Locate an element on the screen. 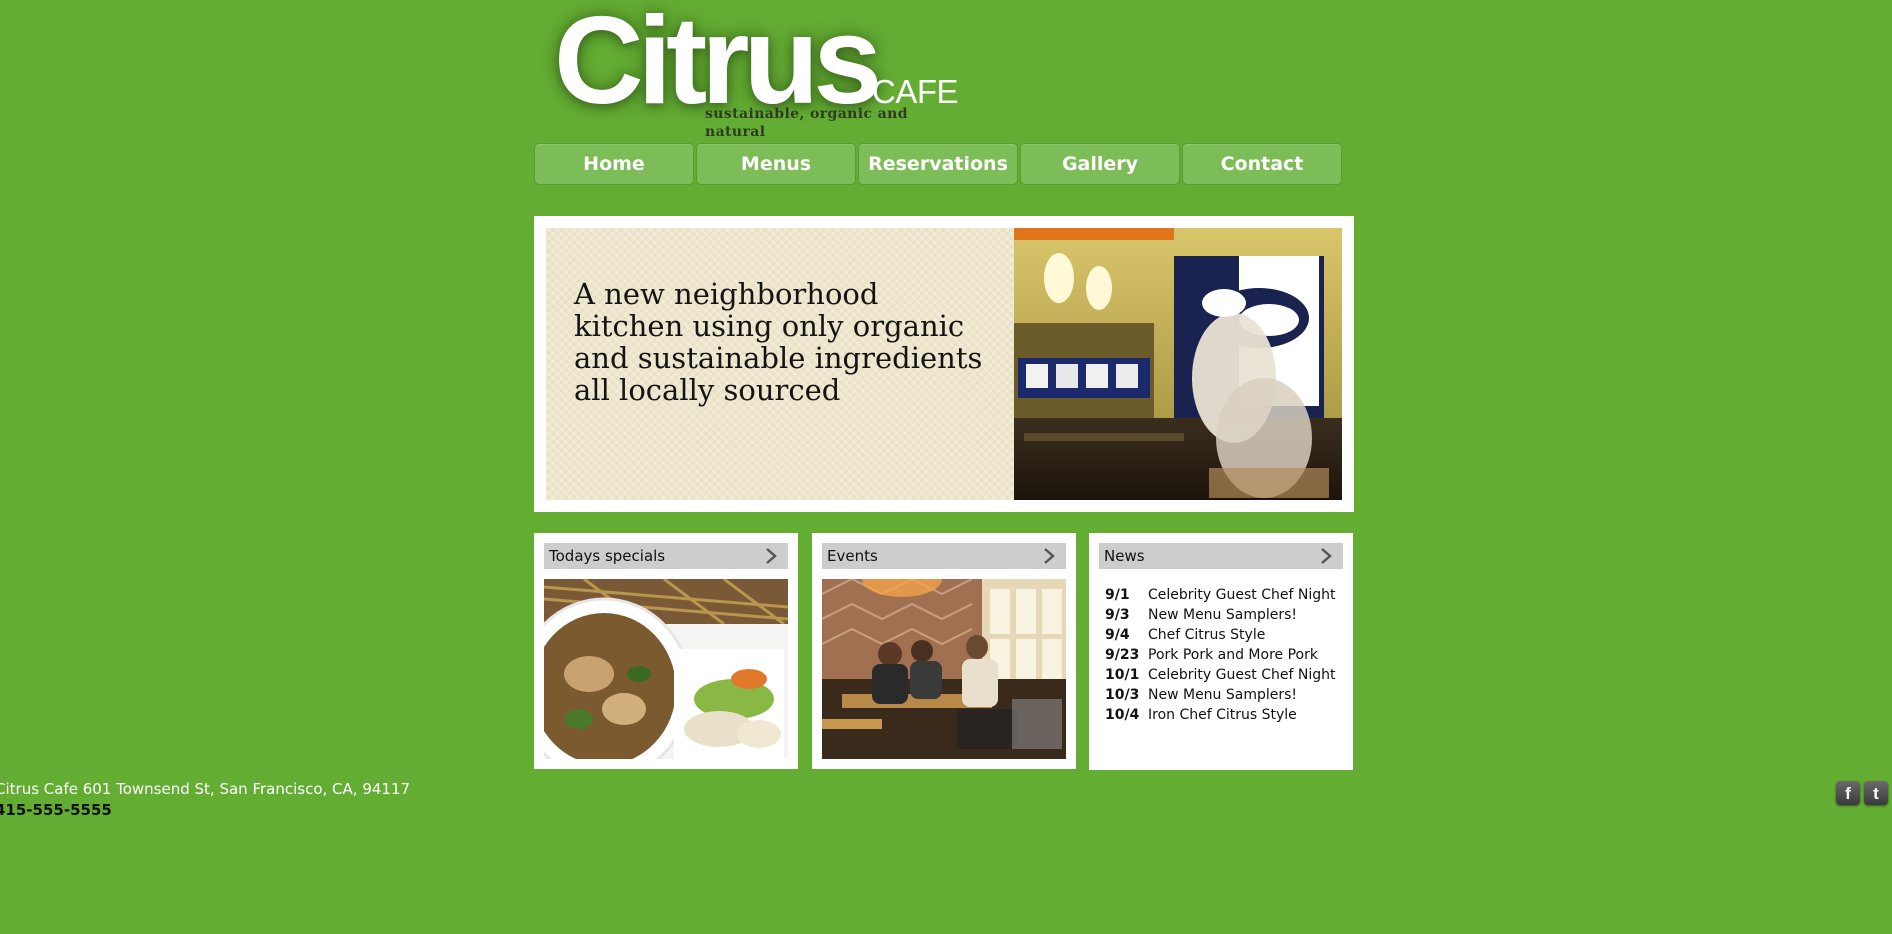 This screenshot has height=934, width=1892. card-todays-specials: Todays specials is located at coordinates (666, 651).